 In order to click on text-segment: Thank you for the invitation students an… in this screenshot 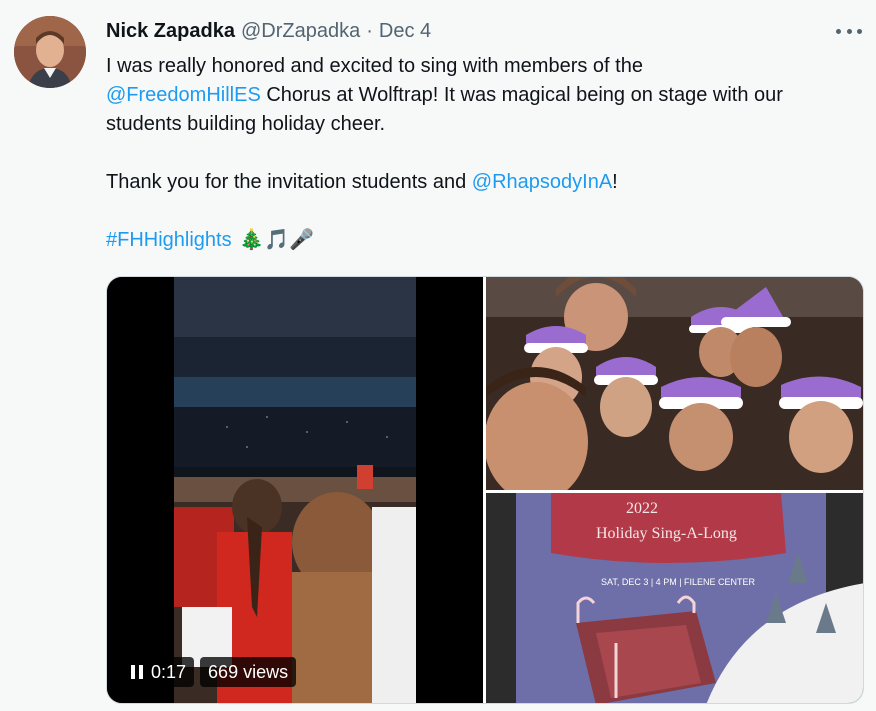, I will do `click(289, 182)`.